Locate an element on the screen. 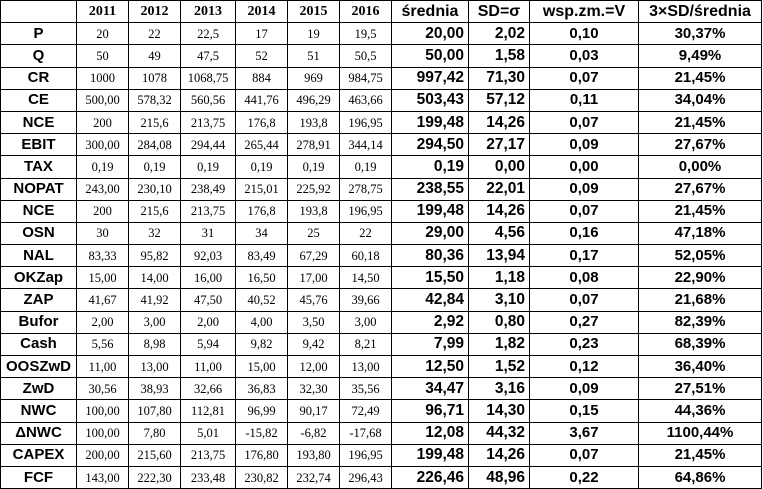 Image resolution: width=763 pixels, height=489 pixels. year-value-cell: 32,30 is located at coordinates (313, 389).